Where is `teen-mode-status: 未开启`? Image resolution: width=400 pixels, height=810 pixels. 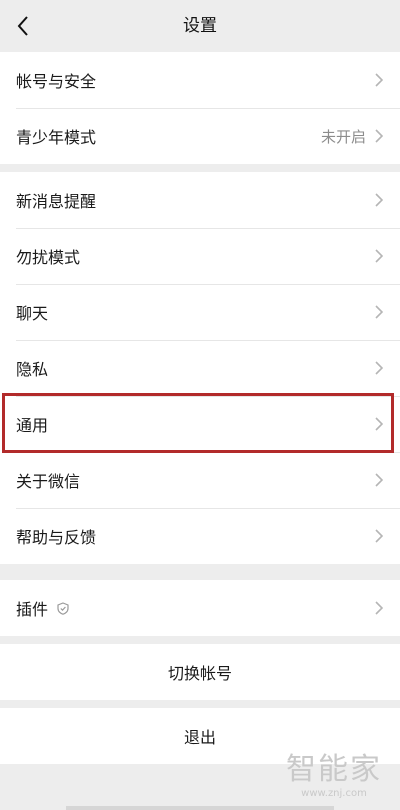
teen-mode-status: 未开启 is located at coordinates (343, 136).